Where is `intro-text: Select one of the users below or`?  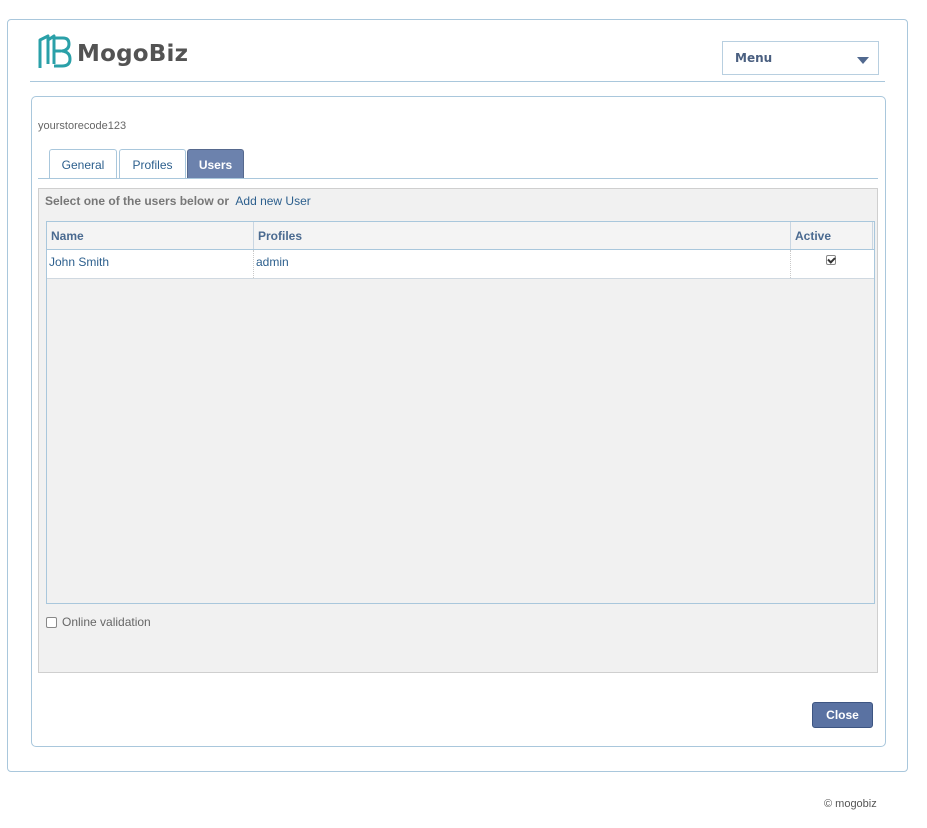 intro-text: Select one of the users below or is located at coordinates (137, 201).